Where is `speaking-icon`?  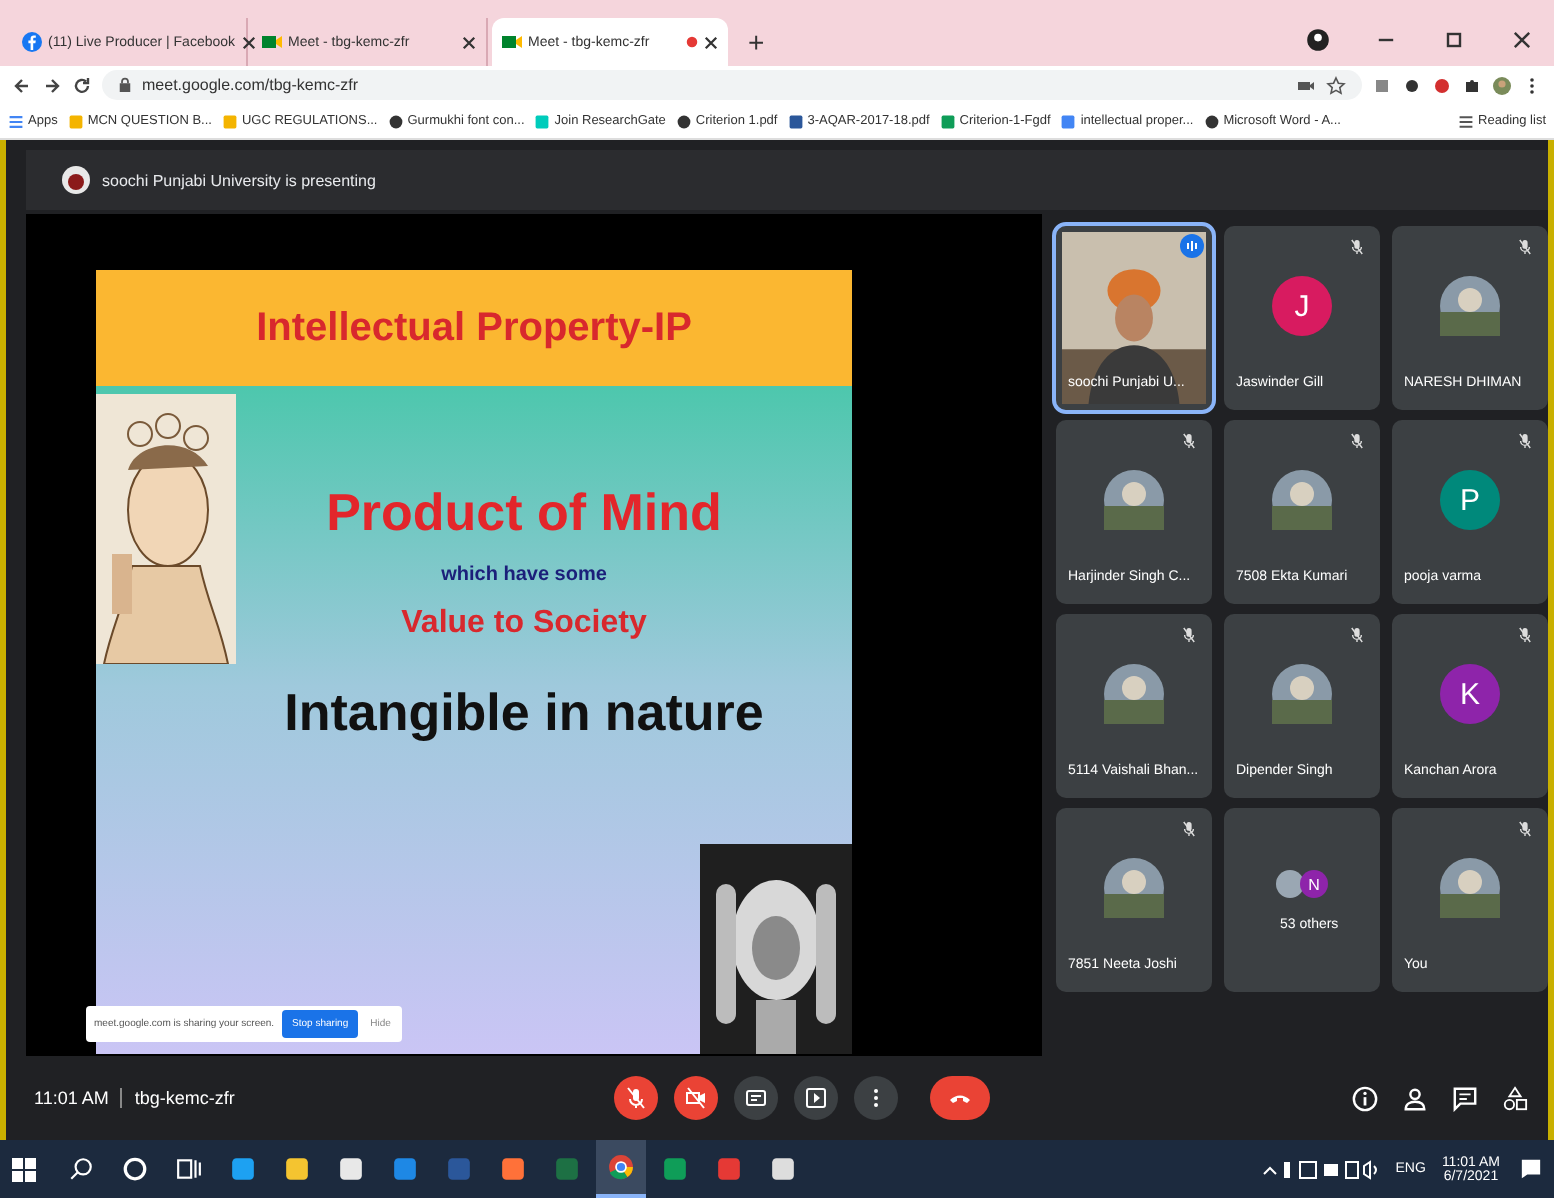
speaking-icon is located at coordinates (1192, 246).